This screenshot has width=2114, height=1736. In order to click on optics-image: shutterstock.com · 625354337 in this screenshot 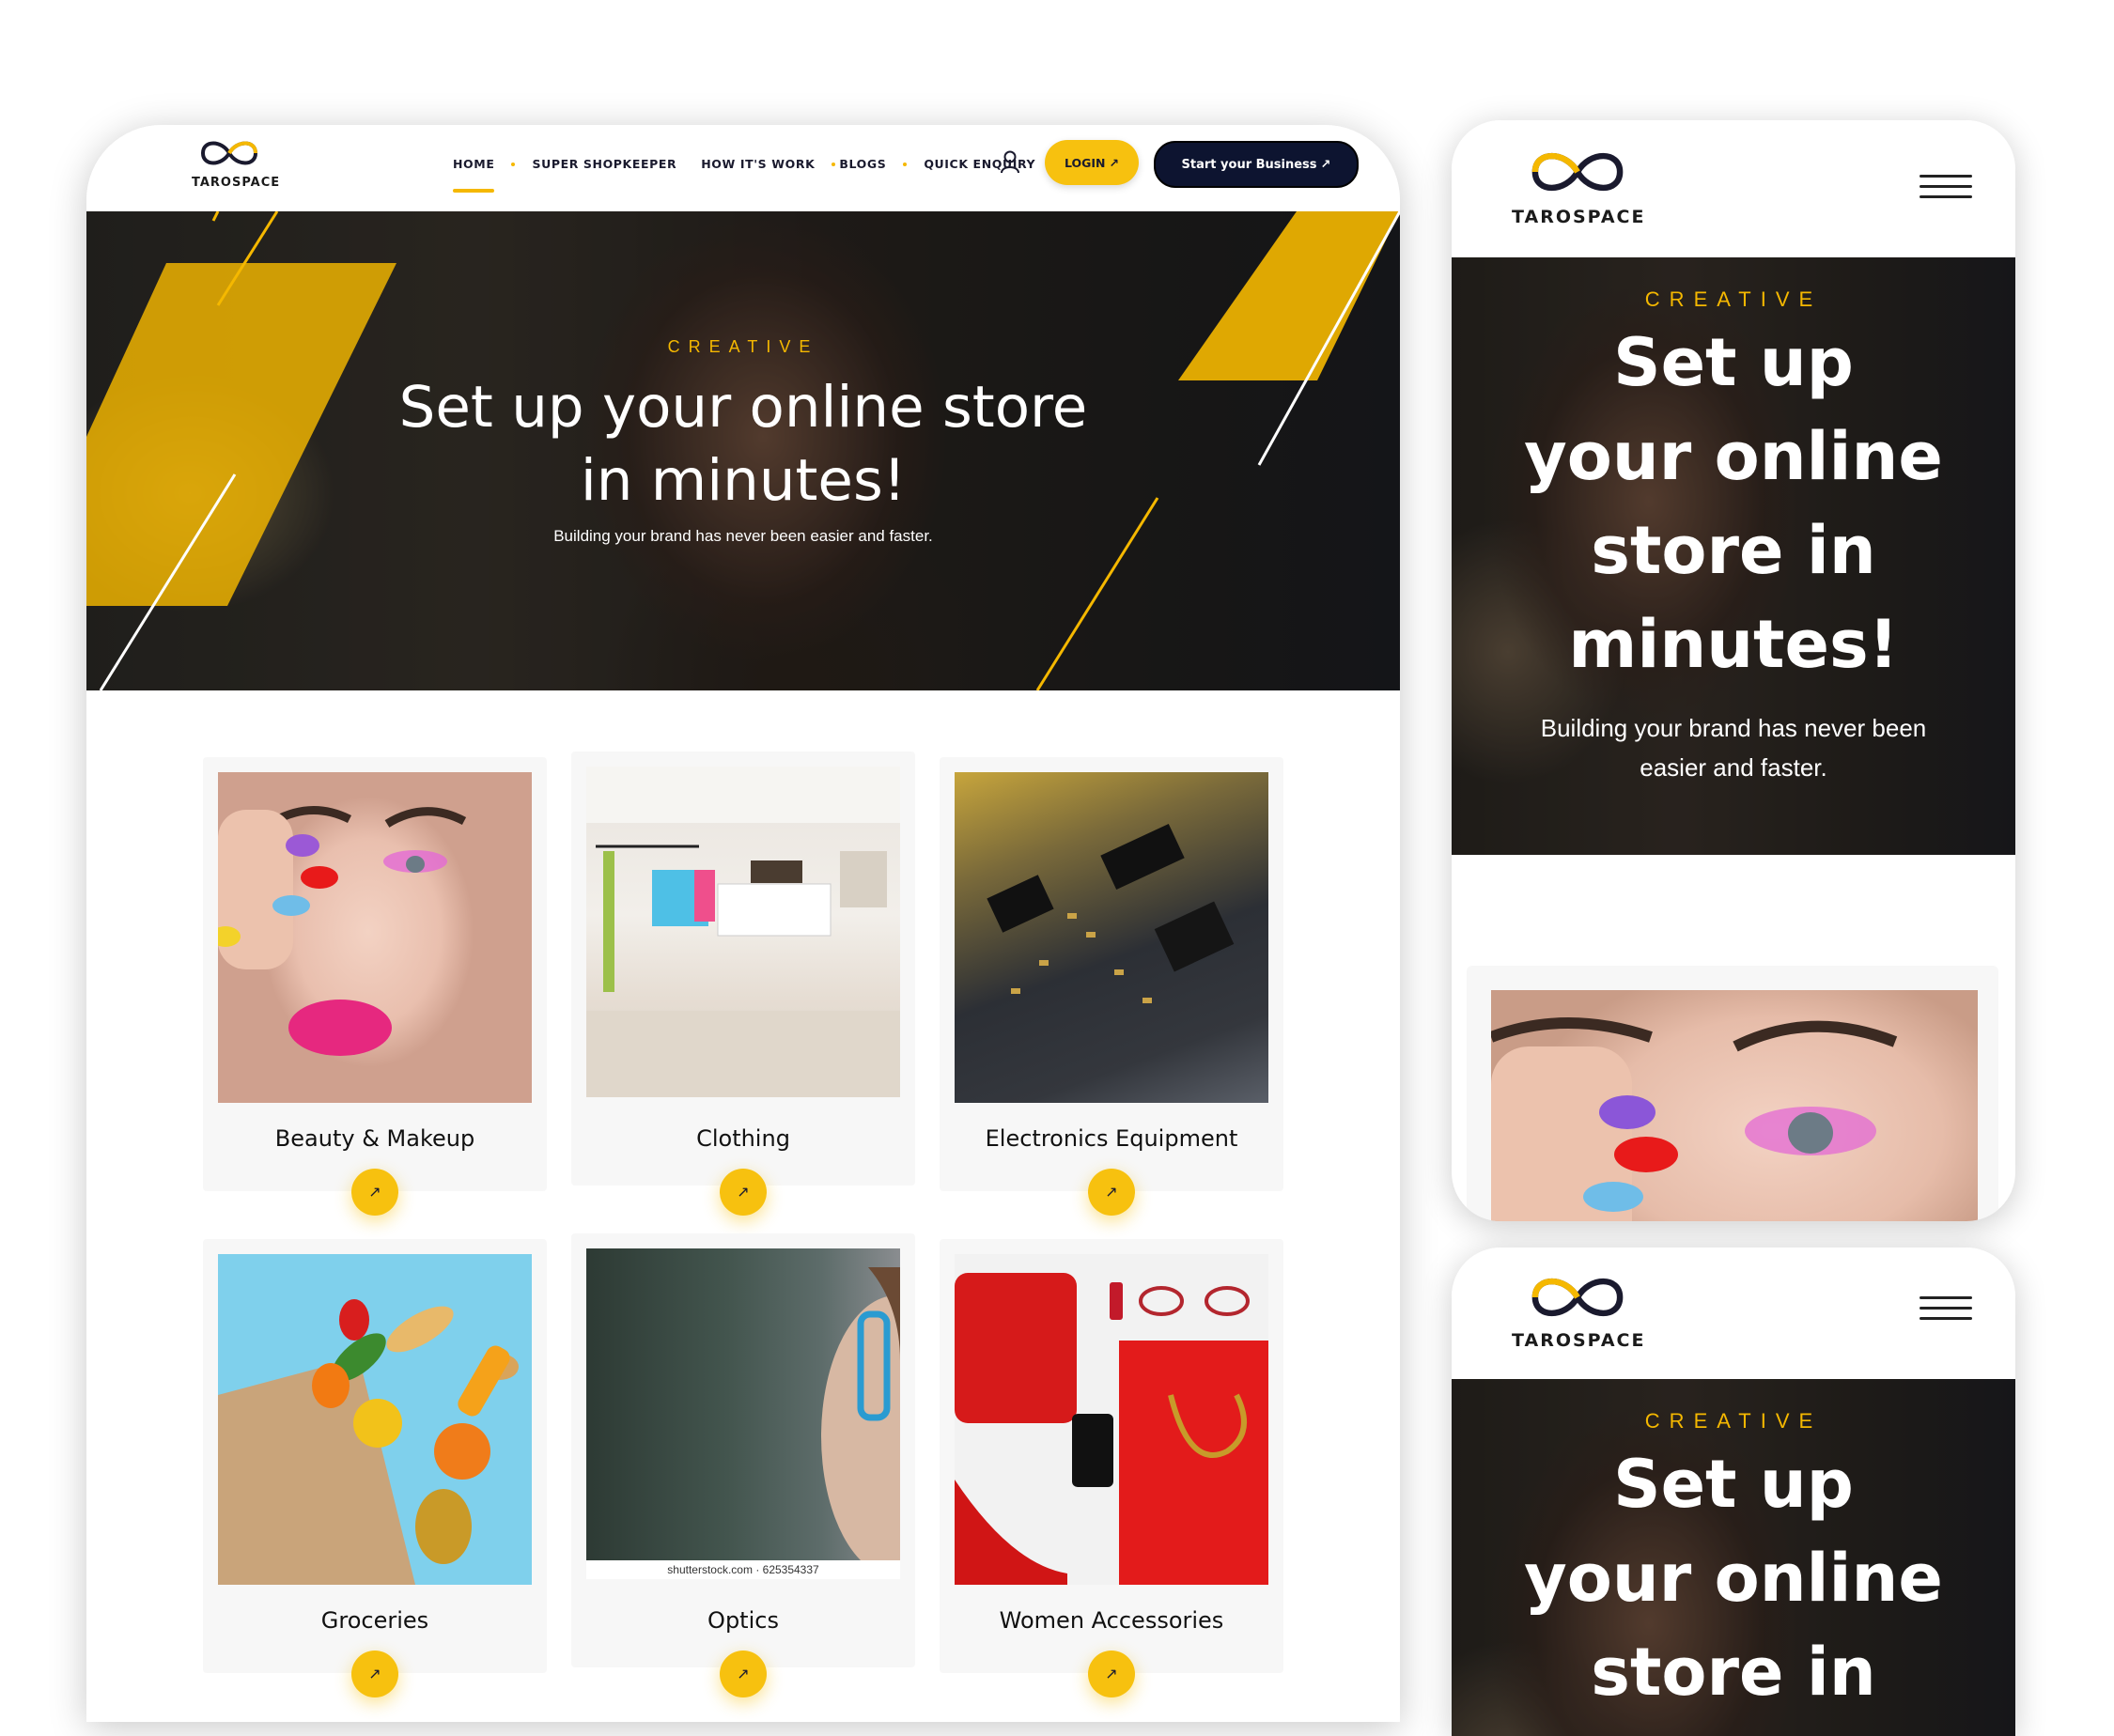, I will do `click(743, 1413)`.